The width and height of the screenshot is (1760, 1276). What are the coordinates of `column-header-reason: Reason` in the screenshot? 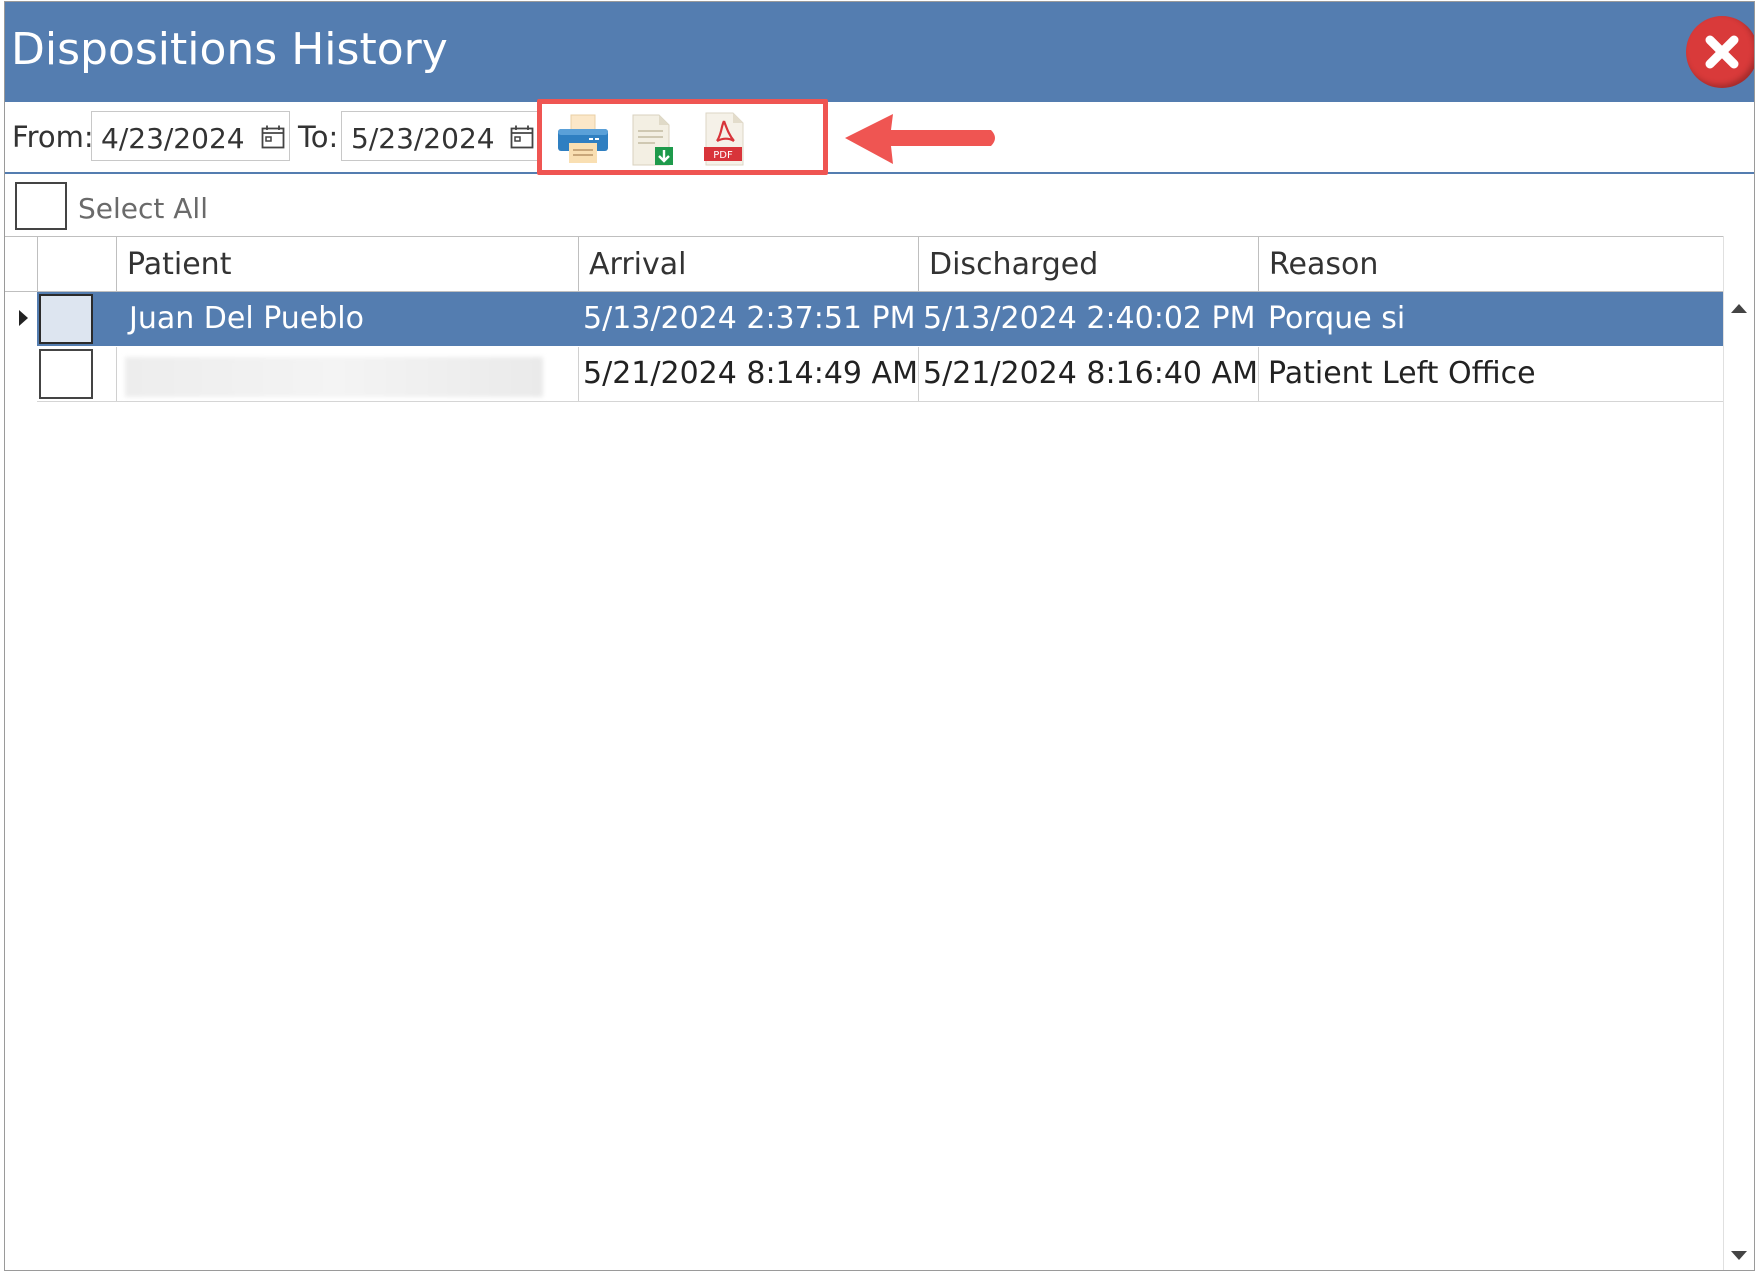 It's located at (1491, 264).